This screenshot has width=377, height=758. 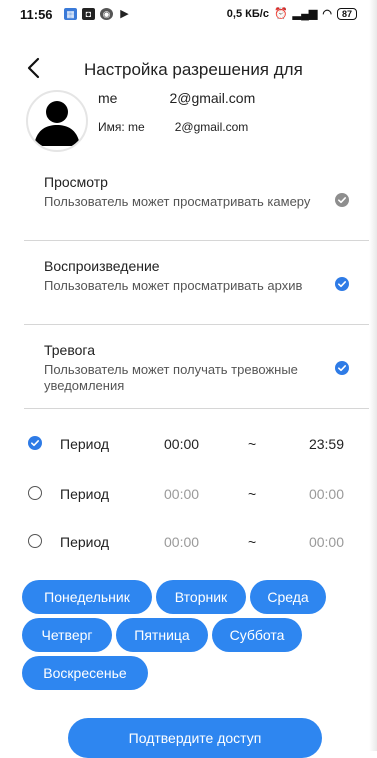 I want to click on battery-icon: 87, so click(x=346, y=13).